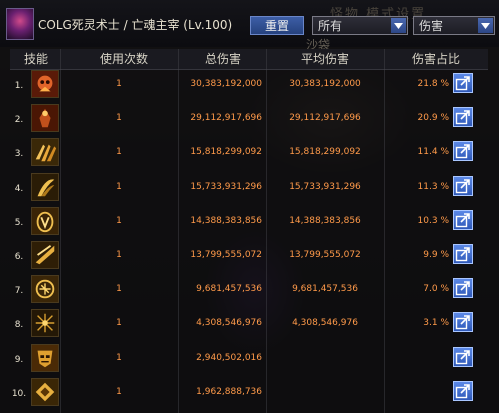  I want to click on total-damage: 29,112,917,696, so click(226, 118).